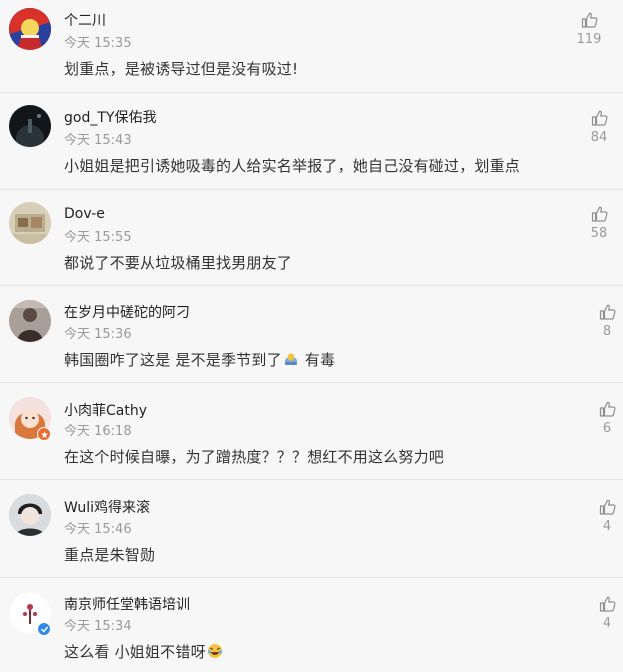  I want to click on username: god_TY保佑我, so click(110, 117).